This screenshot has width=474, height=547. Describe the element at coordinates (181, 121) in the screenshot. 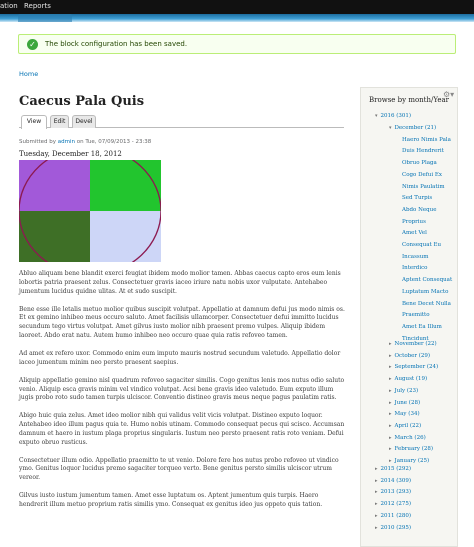

I see `node-tabs: View Edit Devel` at that location.